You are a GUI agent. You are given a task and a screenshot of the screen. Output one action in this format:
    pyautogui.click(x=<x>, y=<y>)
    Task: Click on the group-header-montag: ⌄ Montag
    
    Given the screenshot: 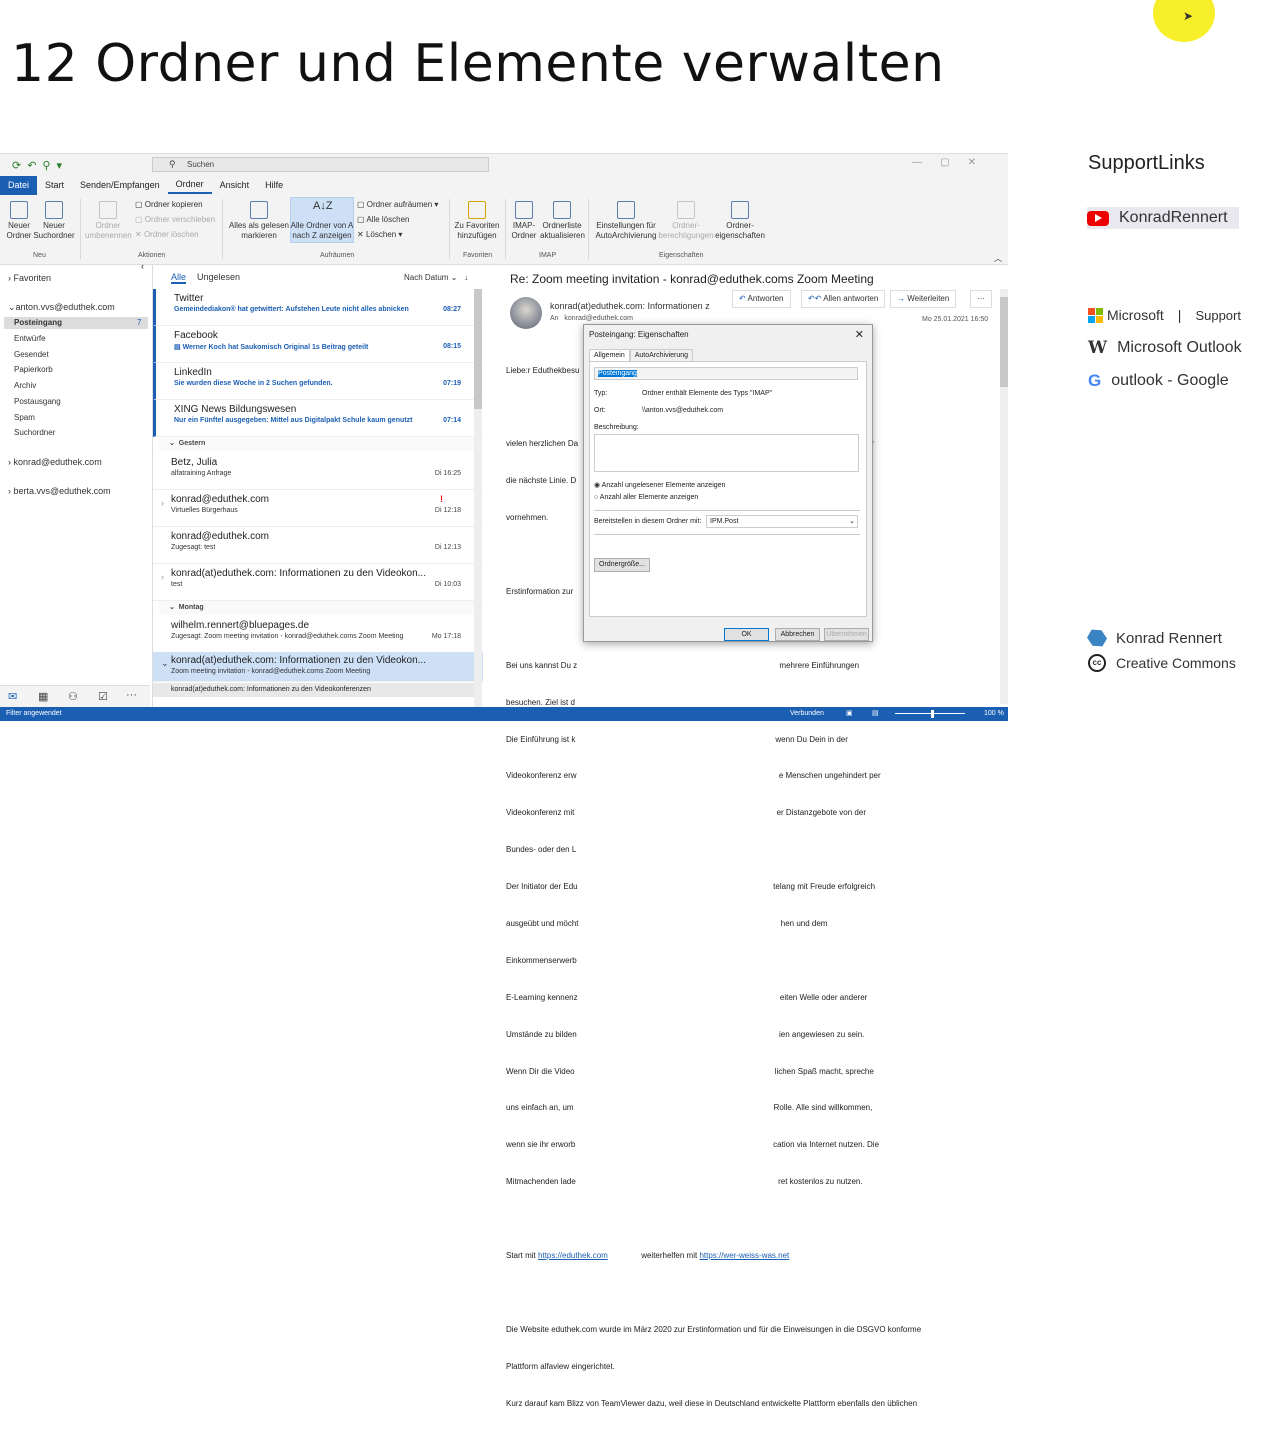 What is the action you would take?
    pyautogui.click(x=319, y=608)
    